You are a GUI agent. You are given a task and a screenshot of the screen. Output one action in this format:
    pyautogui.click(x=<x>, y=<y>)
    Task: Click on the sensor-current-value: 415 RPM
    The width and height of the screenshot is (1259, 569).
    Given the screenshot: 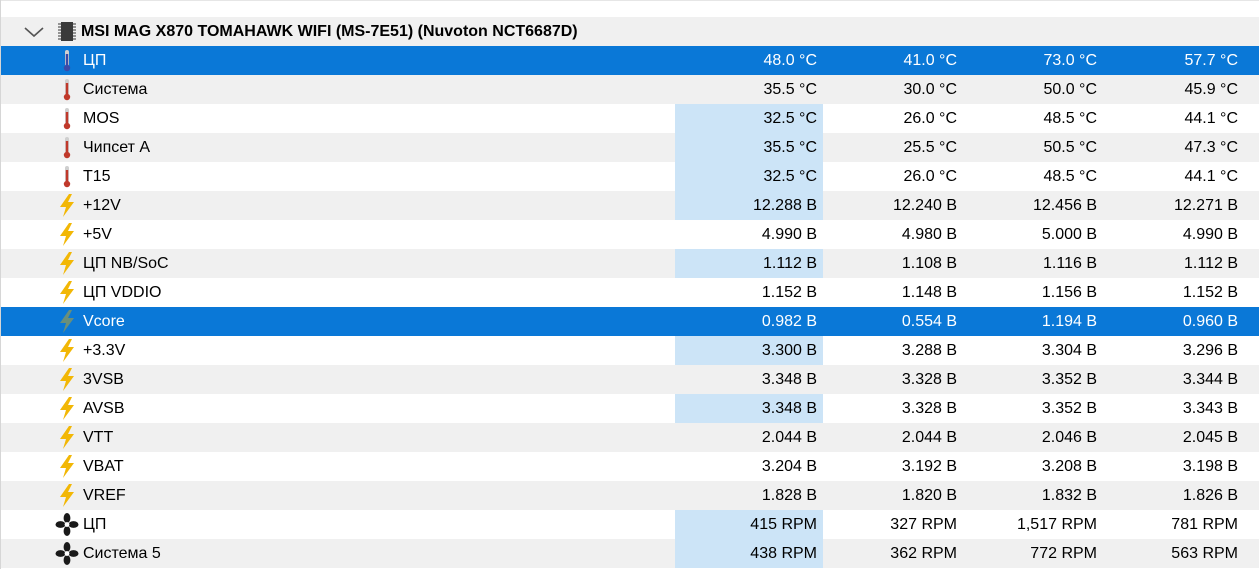 What is the action you would take?
    pyautogui.click(x=783, y=524)
    